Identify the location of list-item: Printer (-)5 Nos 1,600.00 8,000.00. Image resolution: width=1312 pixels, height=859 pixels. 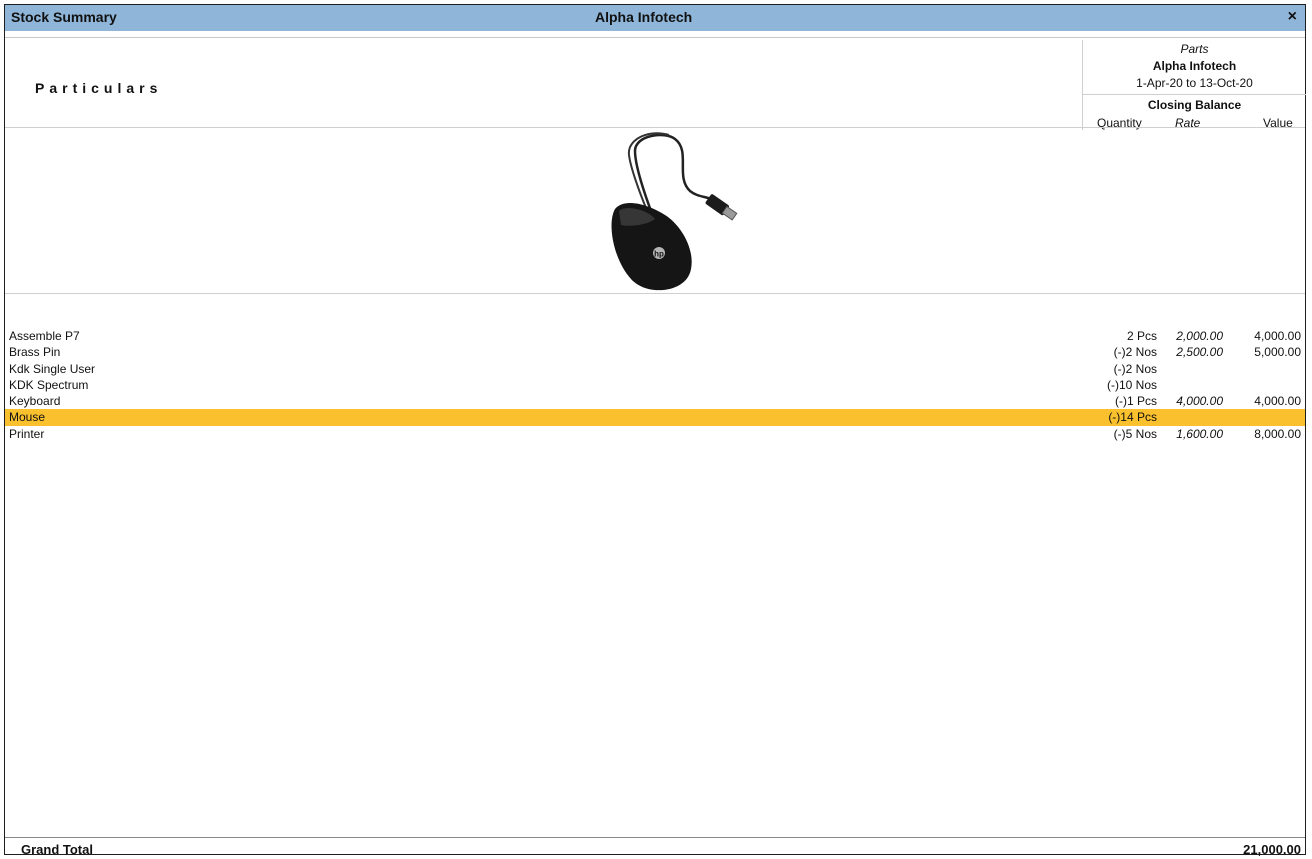
(655, 434).